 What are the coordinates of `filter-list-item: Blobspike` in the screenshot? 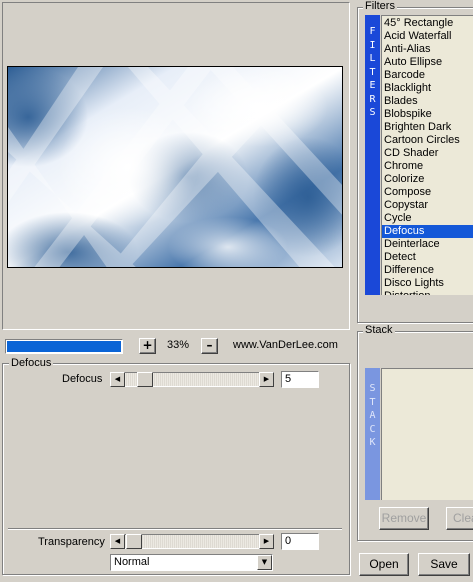 It's located at (427, 114).